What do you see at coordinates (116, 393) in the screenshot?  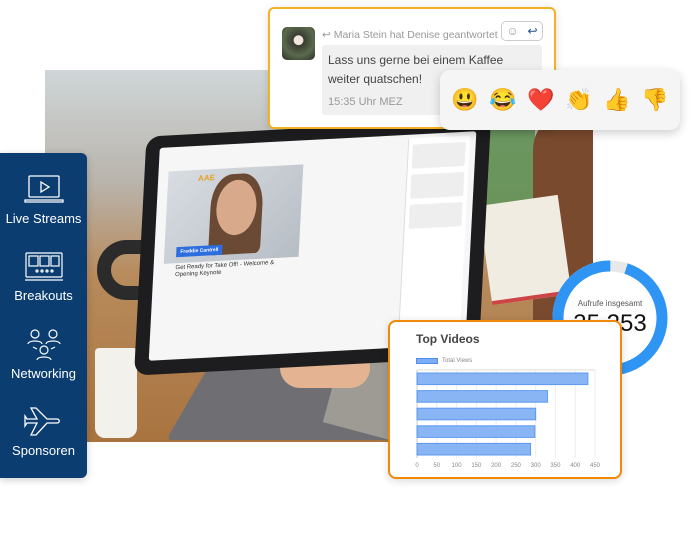 I see `coffee-cup` at bounding box center [116, 393].